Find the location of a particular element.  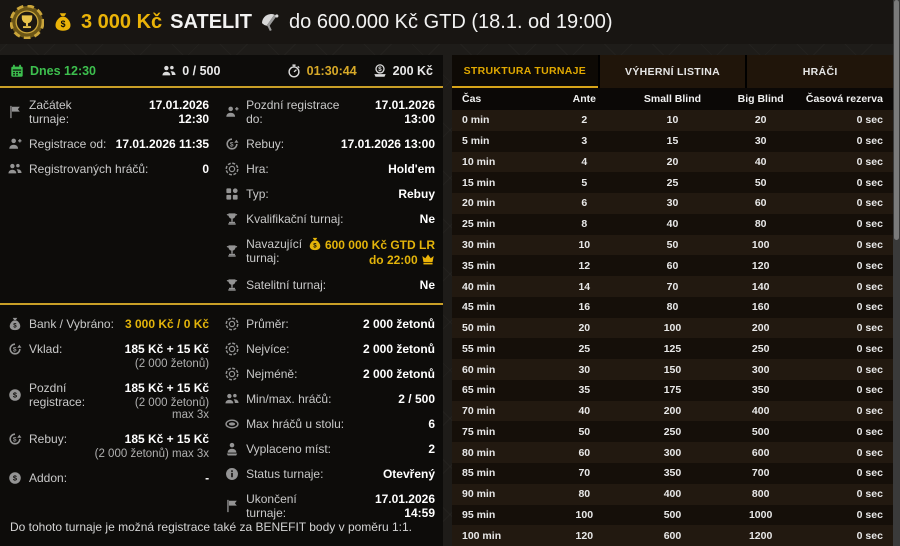

info-value: 6 is located at coordinates (431, 424).